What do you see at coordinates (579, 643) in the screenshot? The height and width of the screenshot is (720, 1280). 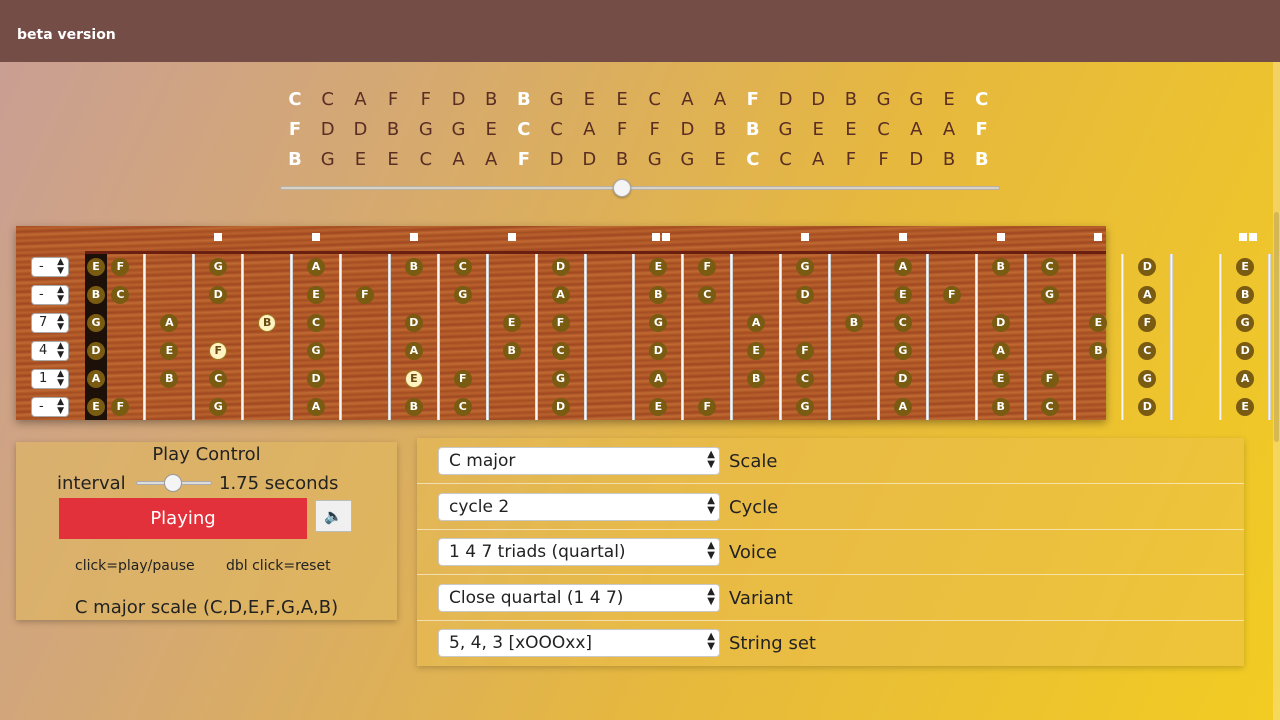 I see `string-set-select: 5, 4, 3 [xOOOxx] ▲ ▼` at bounding box center [579, 643].